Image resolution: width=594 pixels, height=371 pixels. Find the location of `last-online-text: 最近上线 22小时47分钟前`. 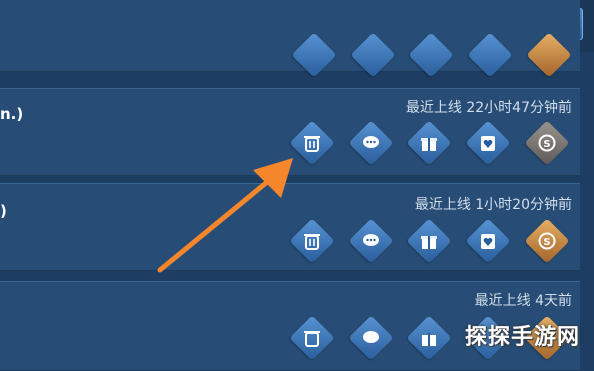

last-online-text: 最近上线 22小时47分钟前 is located at coordinates (488, 108).